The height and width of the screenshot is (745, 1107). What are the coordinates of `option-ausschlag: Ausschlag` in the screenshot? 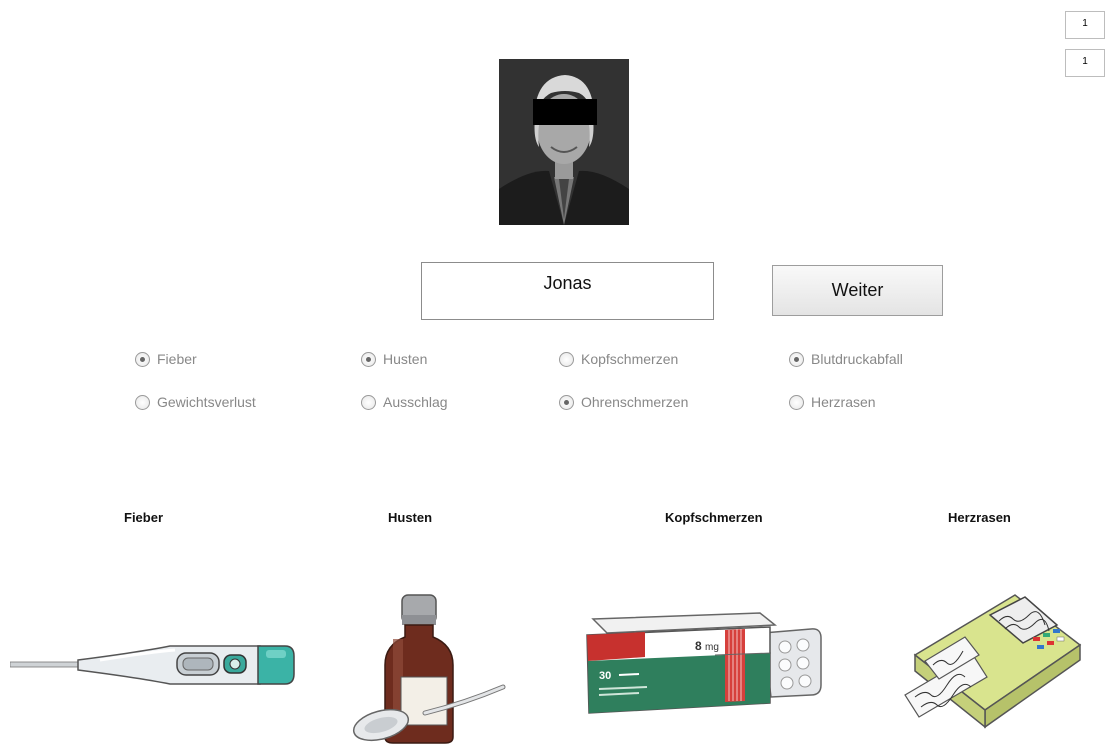 It's located at (404, 402).